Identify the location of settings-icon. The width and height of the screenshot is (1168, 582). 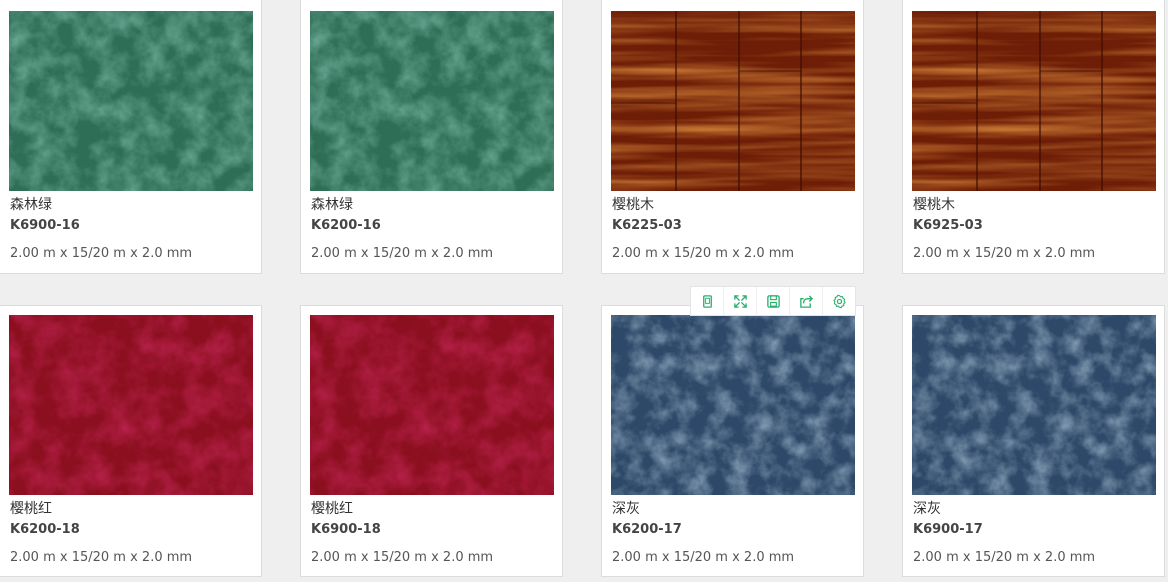
(839, 301).